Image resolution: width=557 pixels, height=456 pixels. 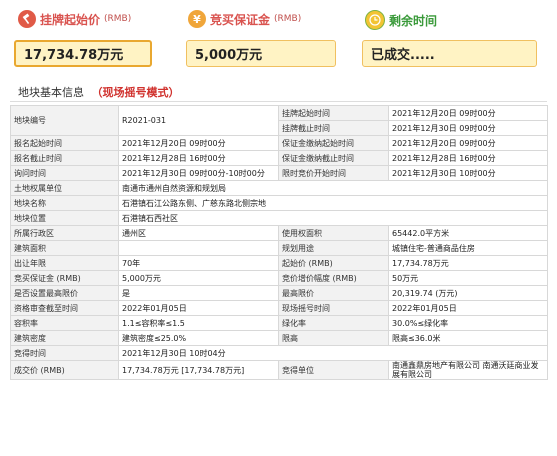 I want to click on field-label: 保证金缴纳截止时间, so click(x=333, y=158).